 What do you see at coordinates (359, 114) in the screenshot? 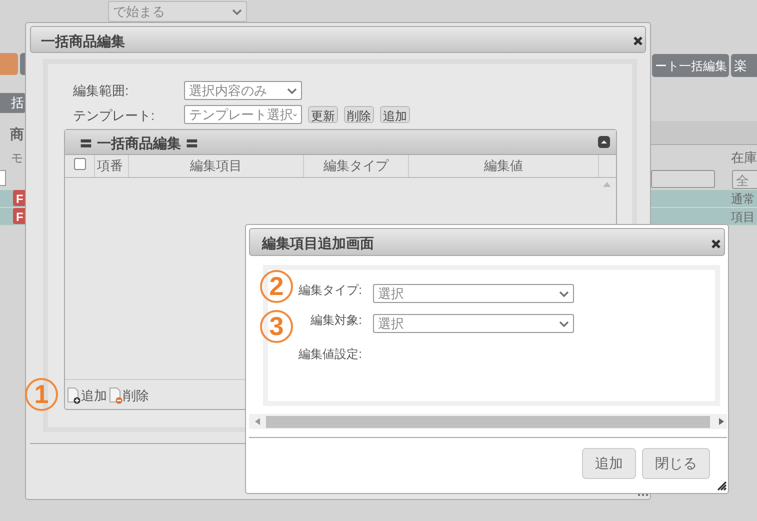
I see `button: 削除` at bounding box center [359, 114].